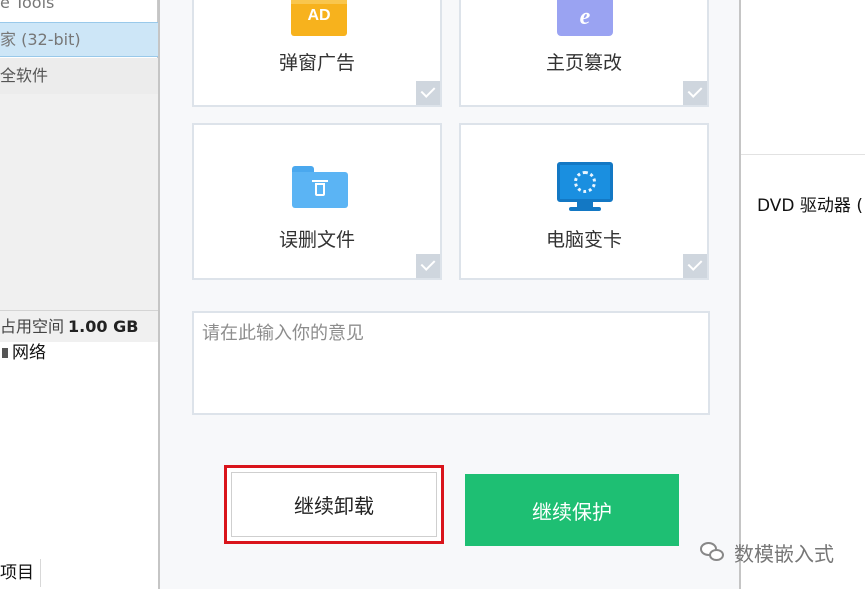 This screenshot has height=589, width=865. I want to click on ad-icon-text: AD, so click(319, 15).